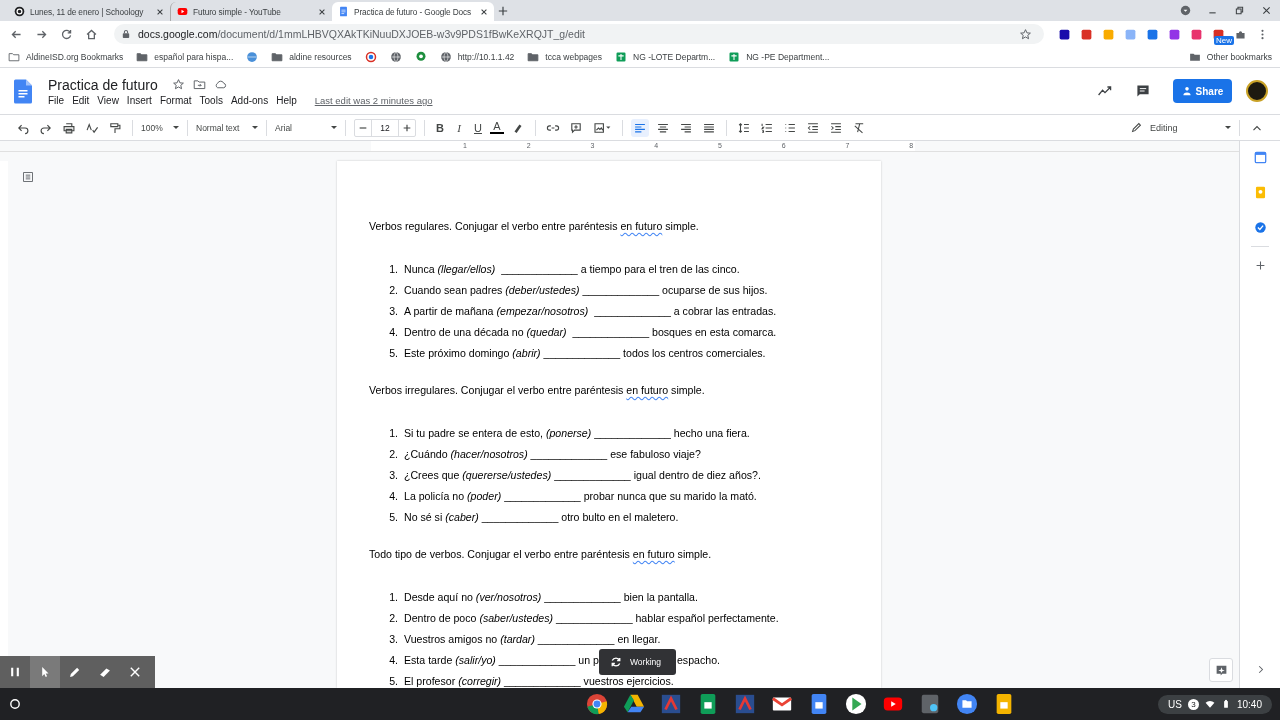 Image resolution: width=1280 pixels, height=720 pixels. I want to click on docs-icon, so click(343, 11).